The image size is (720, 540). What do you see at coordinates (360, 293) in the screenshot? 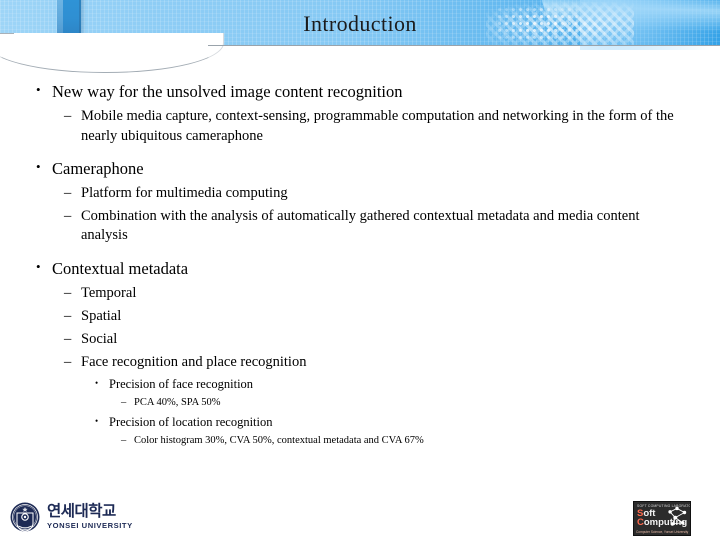
I see `bullet-level2: – Temporal` at bounding box center [360, 293].